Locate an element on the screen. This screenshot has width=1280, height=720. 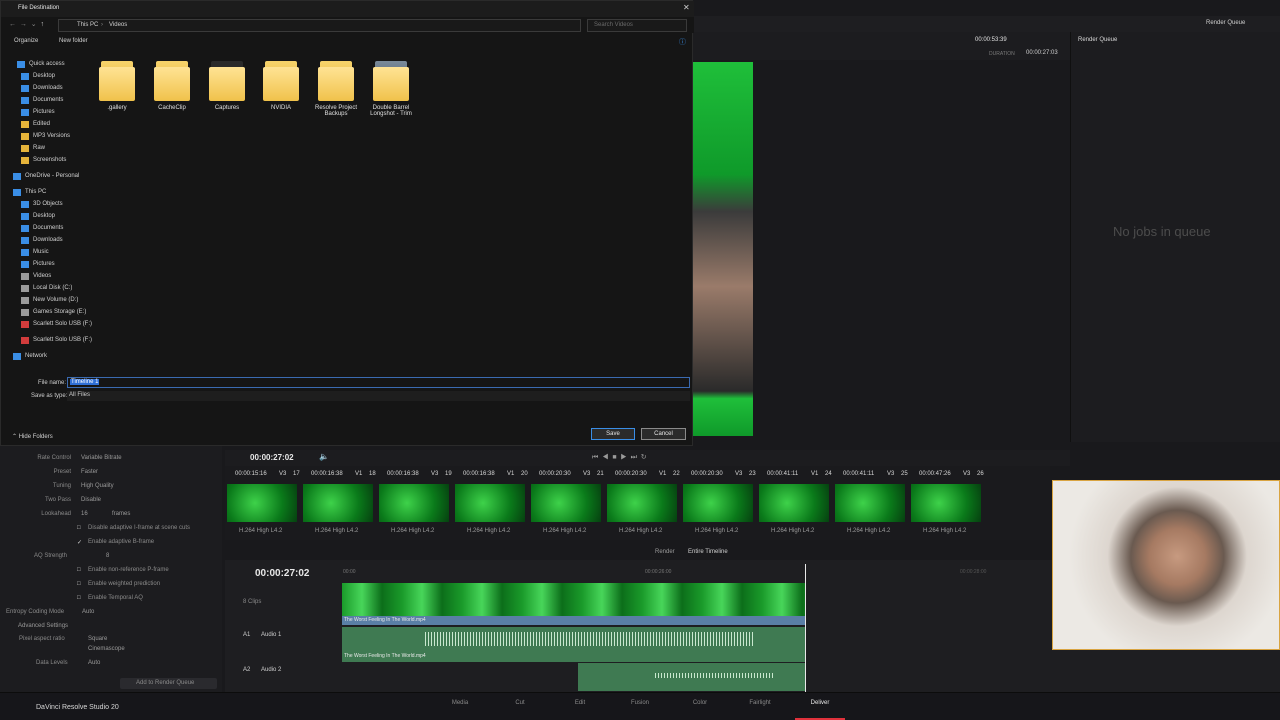
folder-item: CacheClip is located at coordinates (172, 86).